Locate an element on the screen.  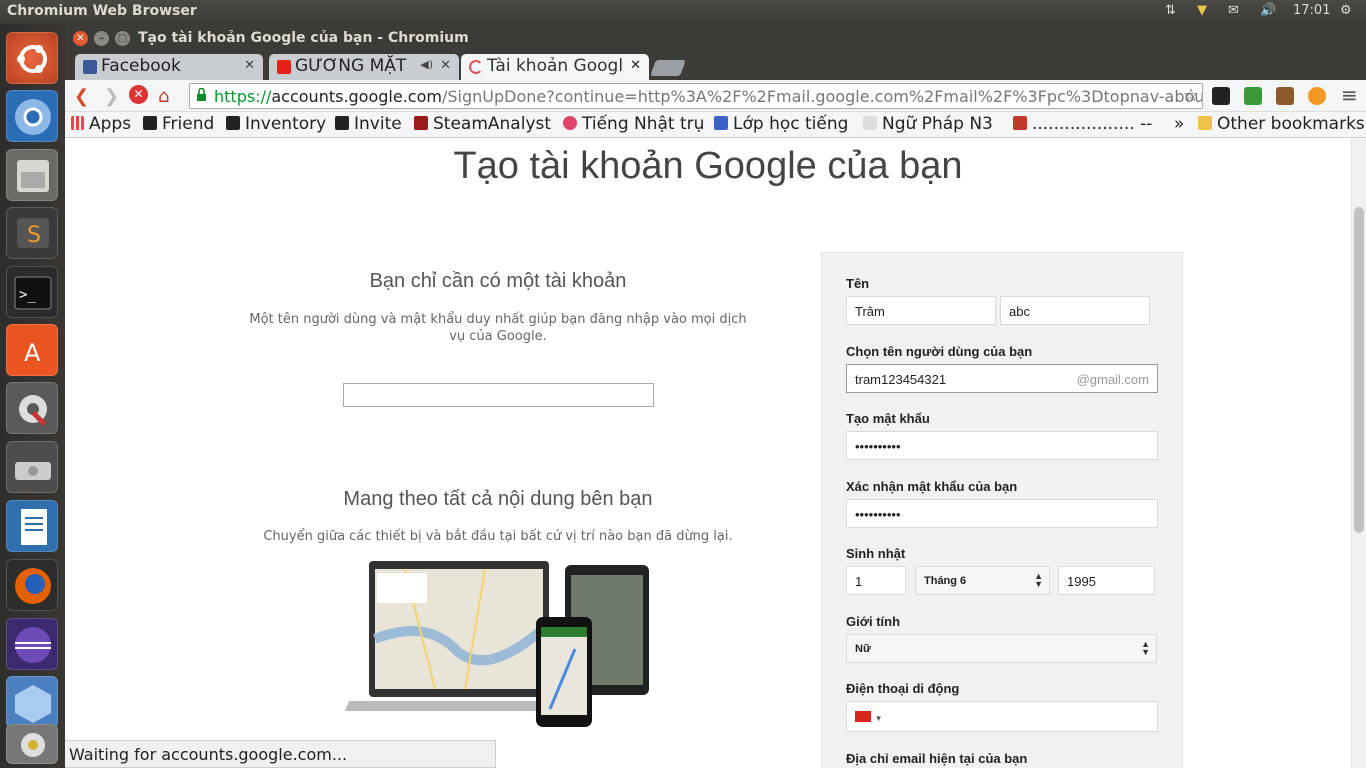
software-center-icon: A is located at coordinates (32, 350).